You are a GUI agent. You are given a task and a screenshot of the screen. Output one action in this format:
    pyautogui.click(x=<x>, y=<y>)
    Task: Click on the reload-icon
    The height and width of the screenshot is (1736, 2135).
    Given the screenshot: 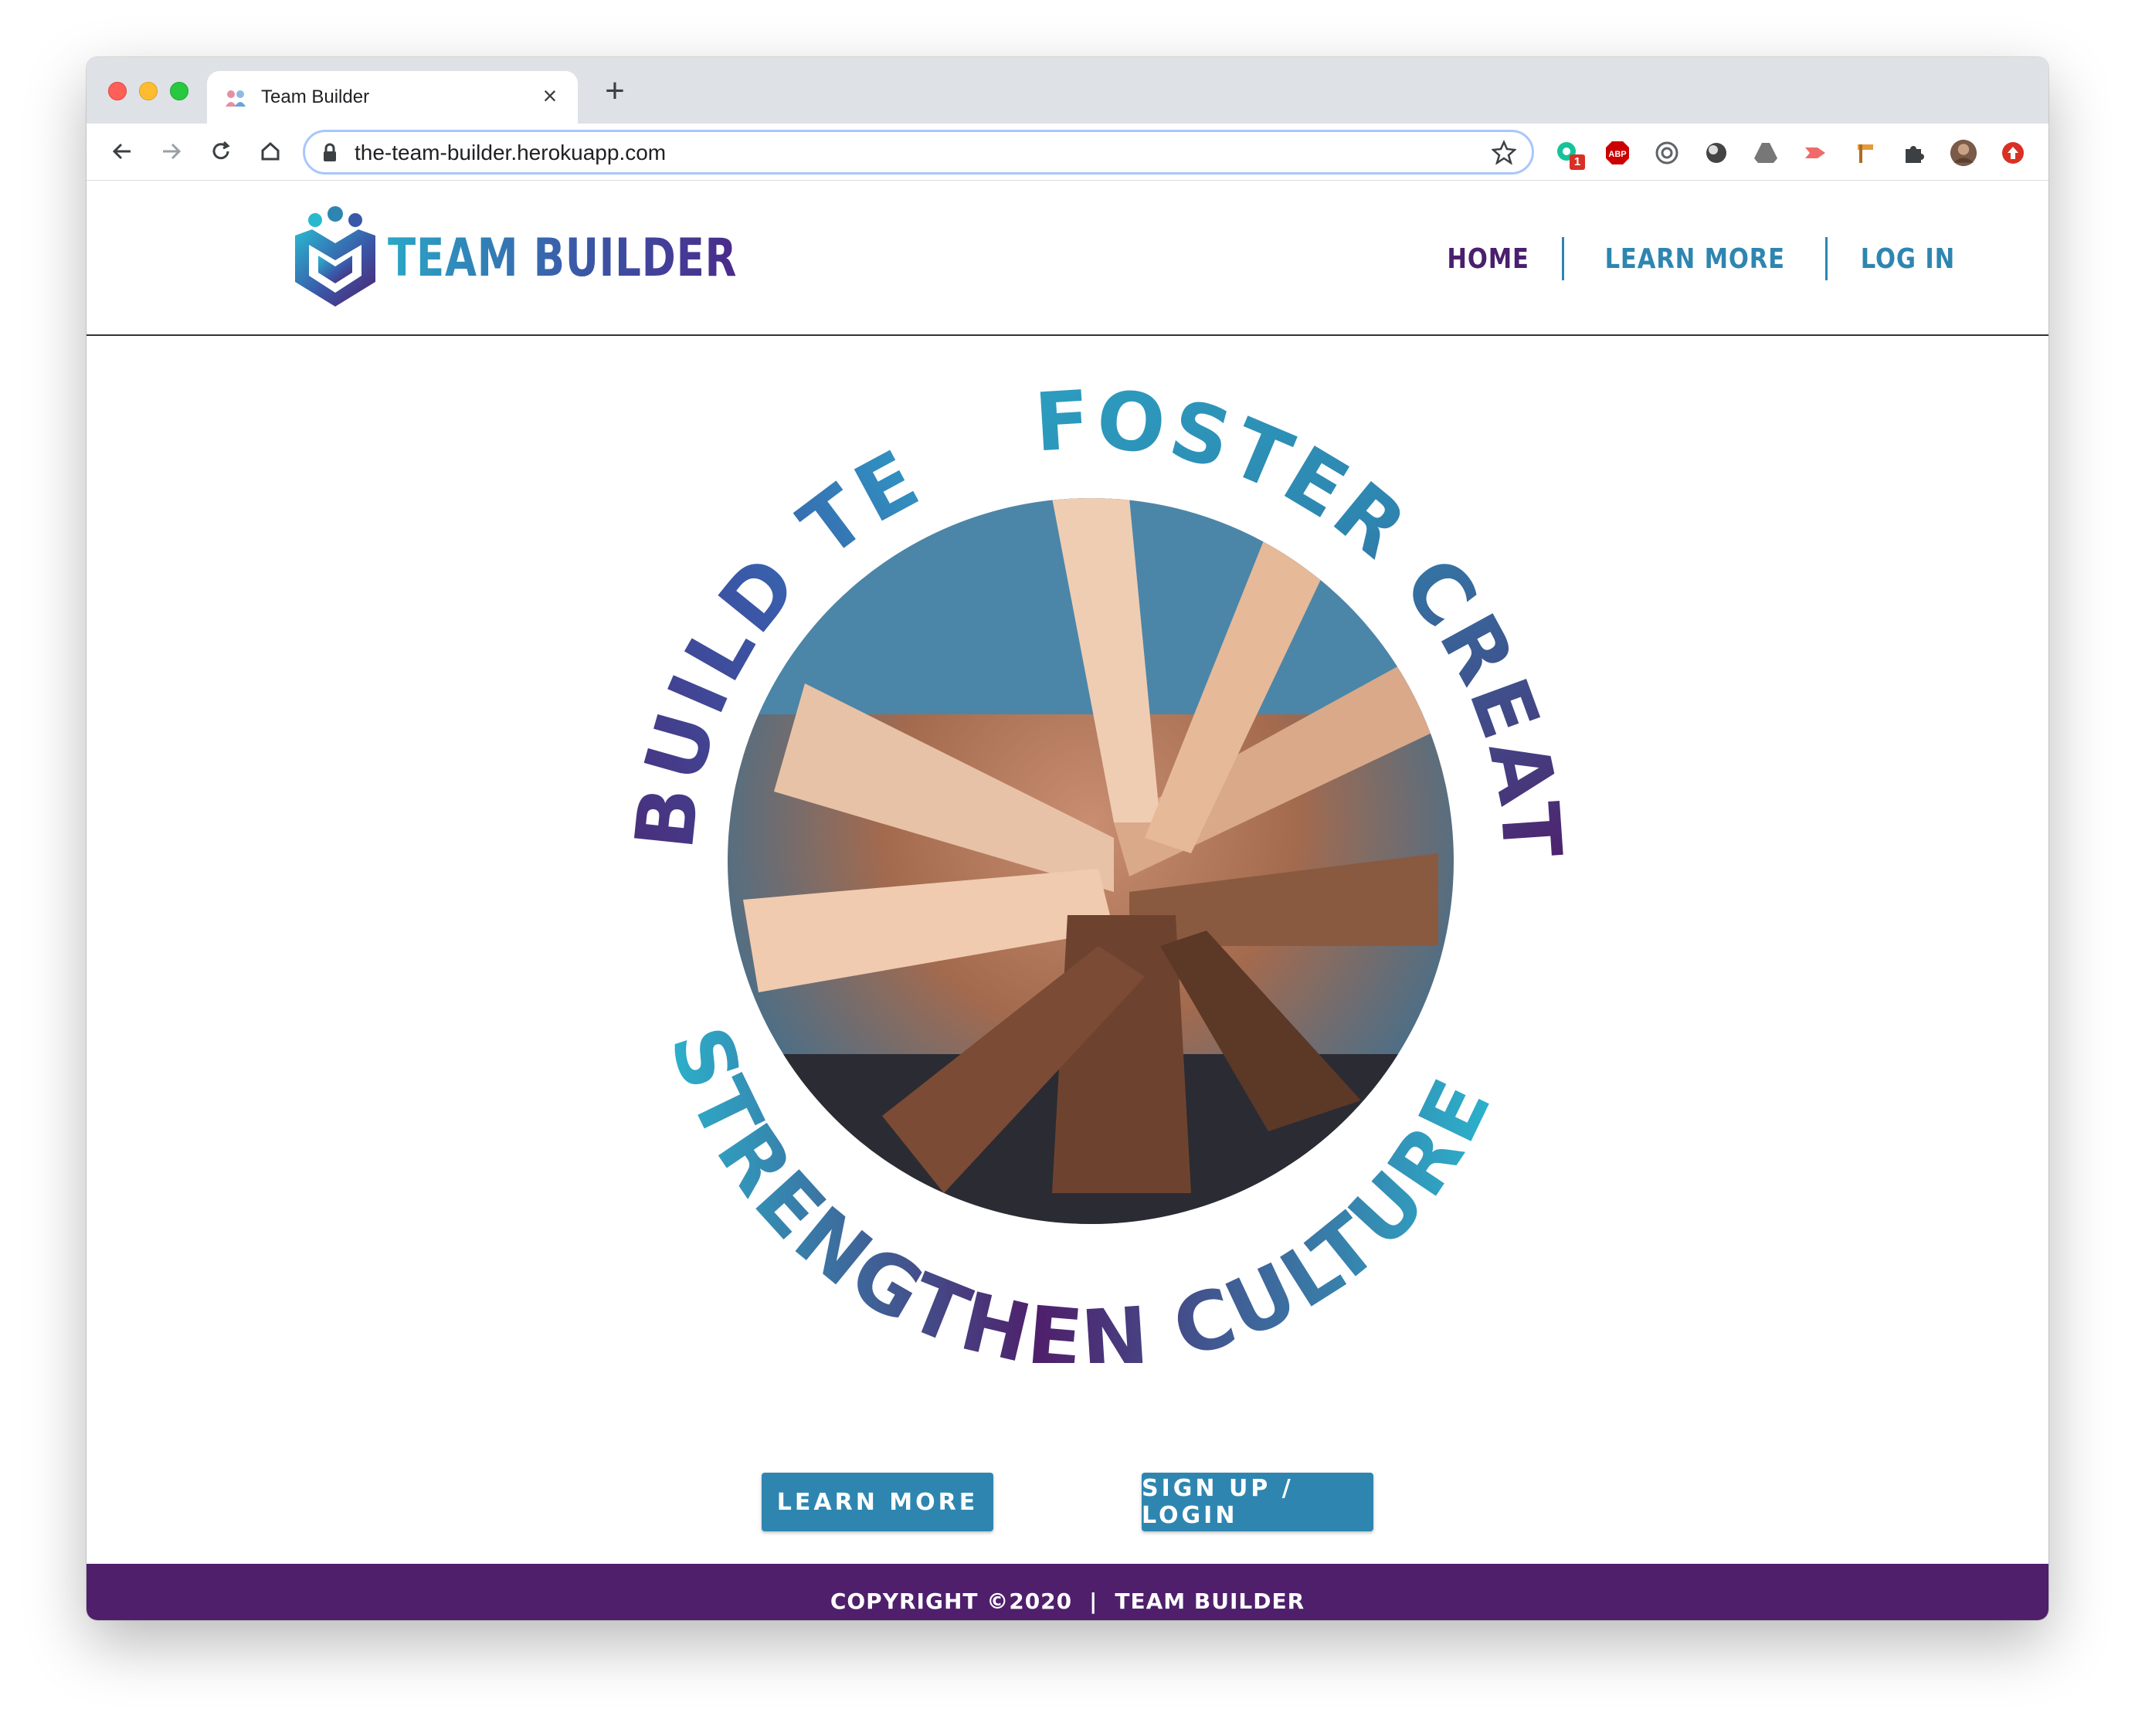 What is the action you would take?
    pyautogui.click(x=221, y=150)
    